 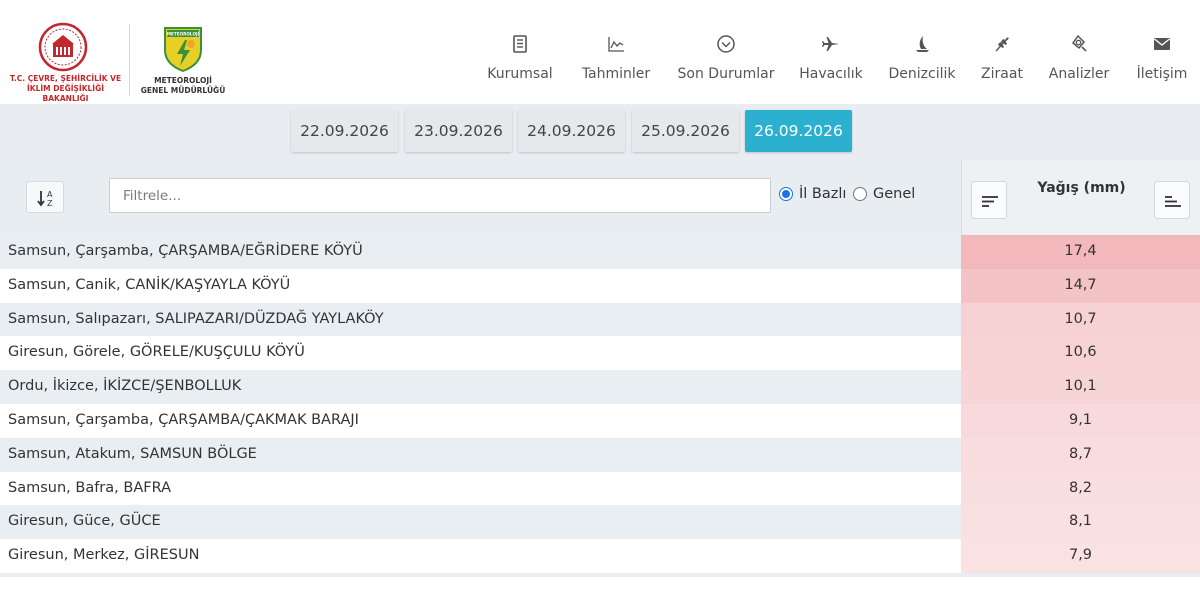 I want to click on table-row: Samsun, Canik, CANİK/KAŞYAYLA KÖYÜ 14,7, so click(x=600, y=285).